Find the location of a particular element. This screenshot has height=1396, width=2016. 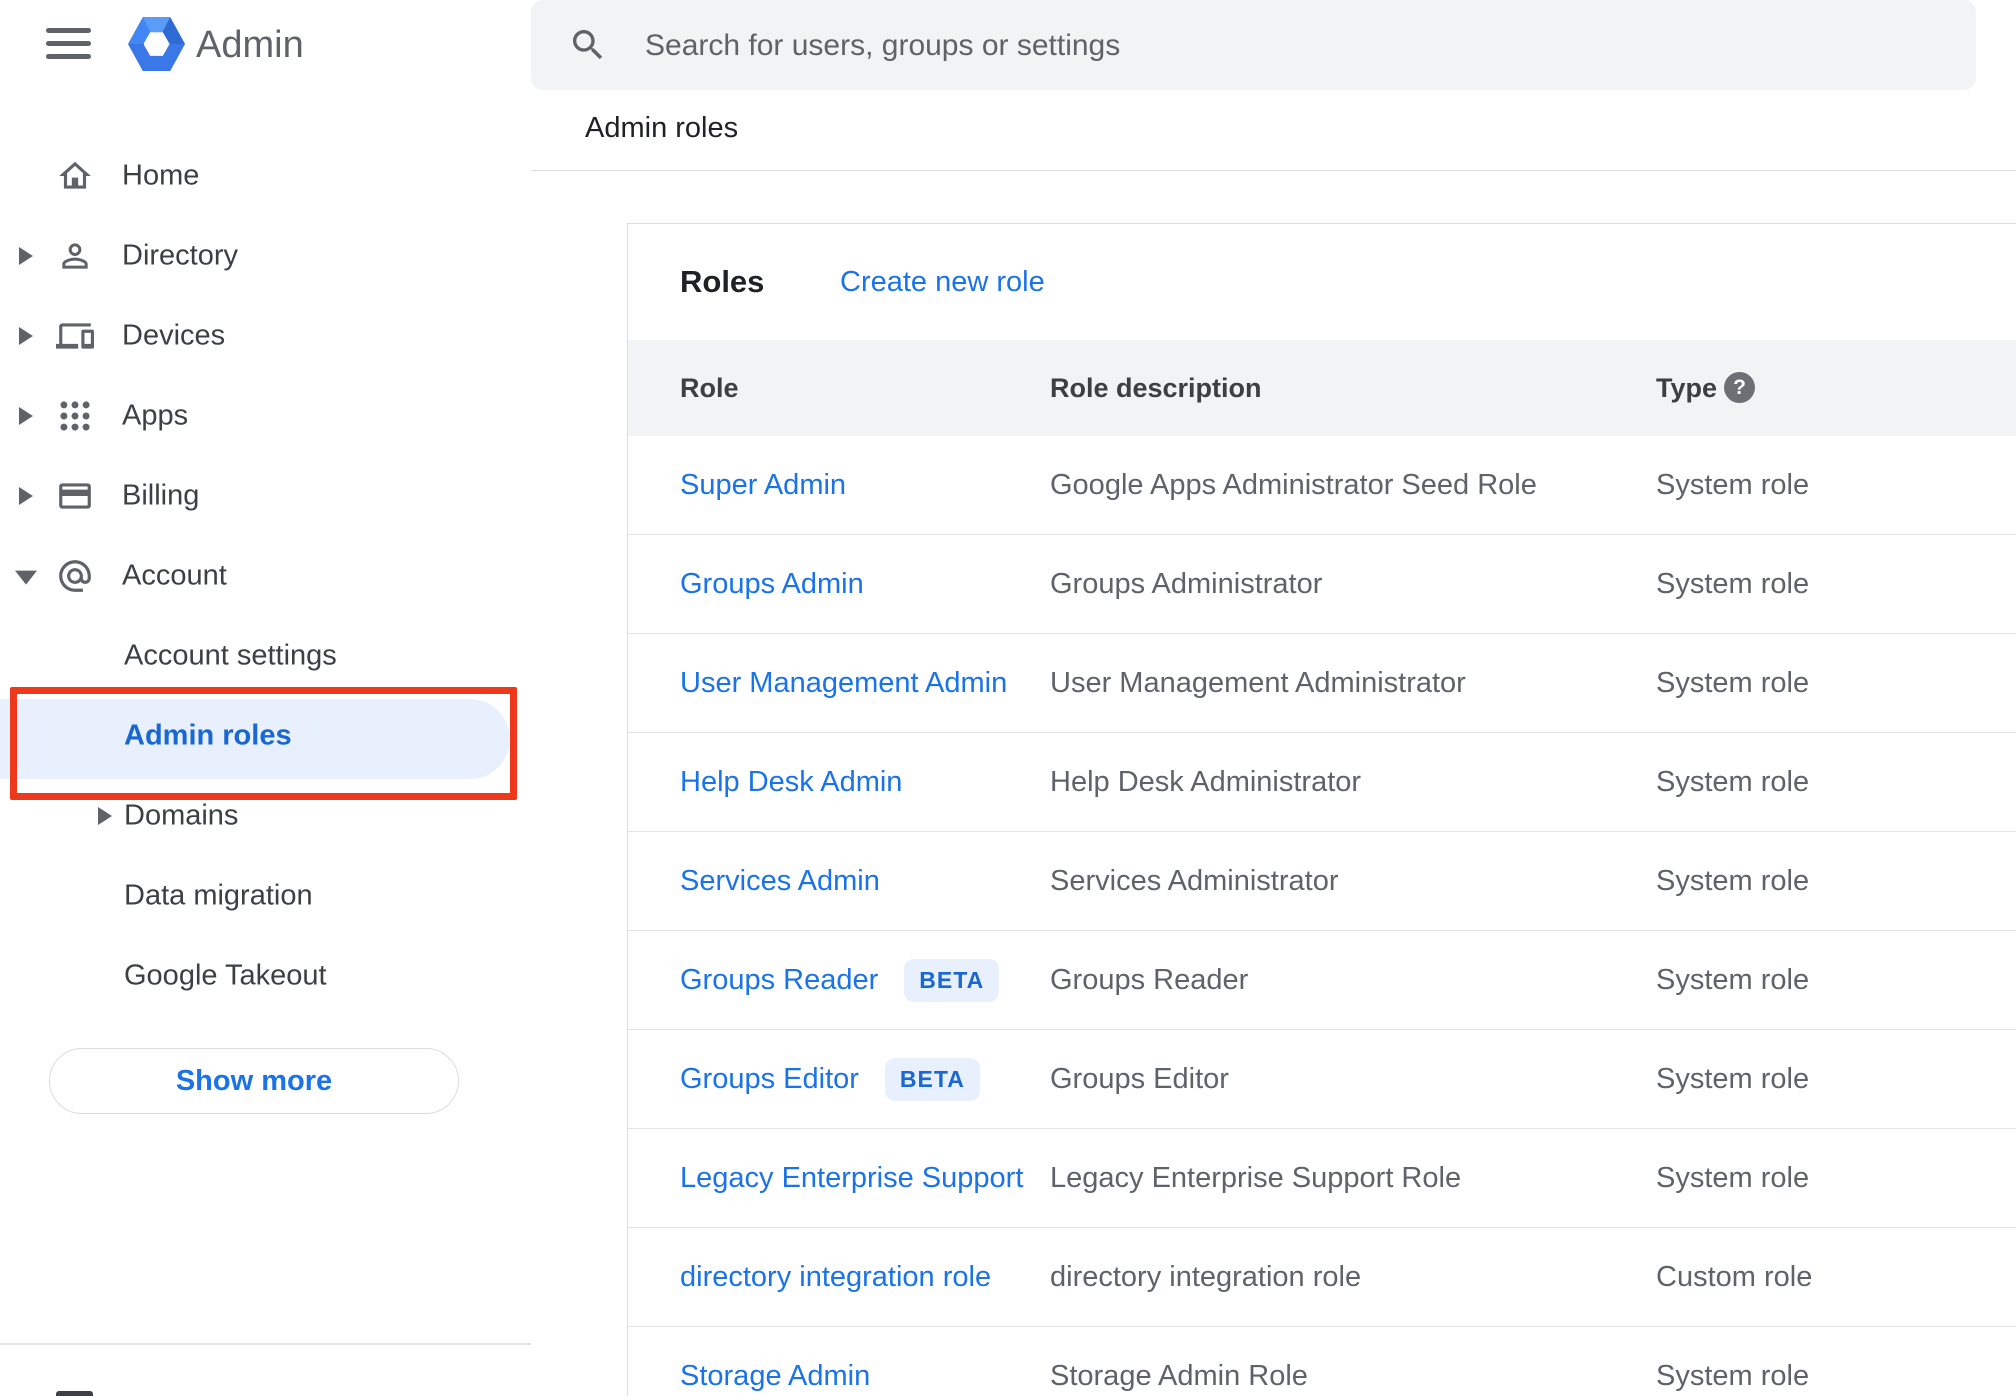

role-cell: directory integration role is located at coordinates (835, 1277).